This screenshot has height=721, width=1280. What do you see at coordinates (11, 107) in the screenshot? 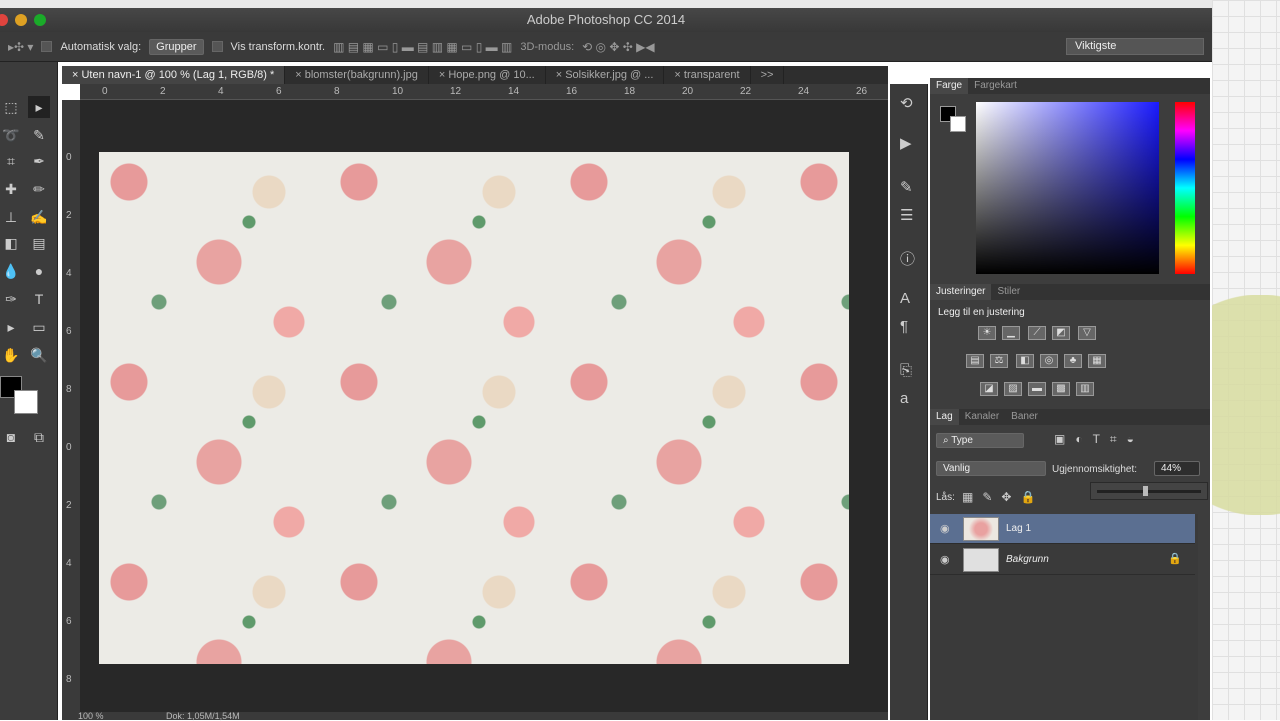
I see `marquee-tool-icon: ⬚` at bounding box center [11, 107].